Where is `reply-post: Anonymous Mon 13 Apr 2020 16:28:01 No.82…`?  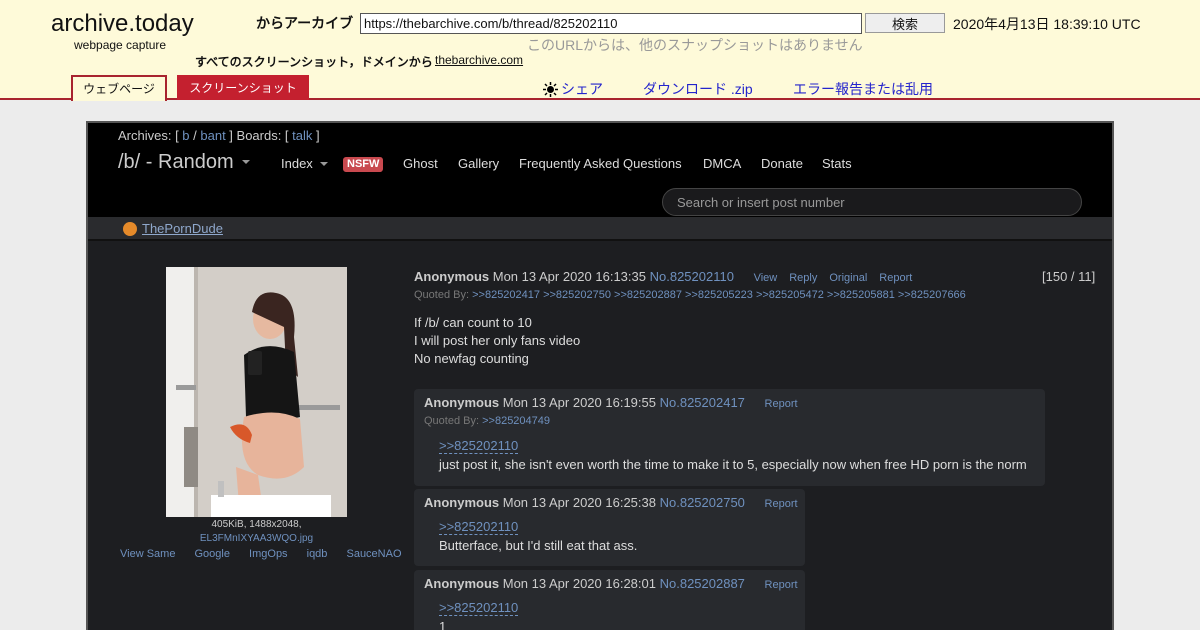 reply-post: Anonymous Mon 13 Apr 2020 16:28:01 No.82… is located at coordinates (609, 600).